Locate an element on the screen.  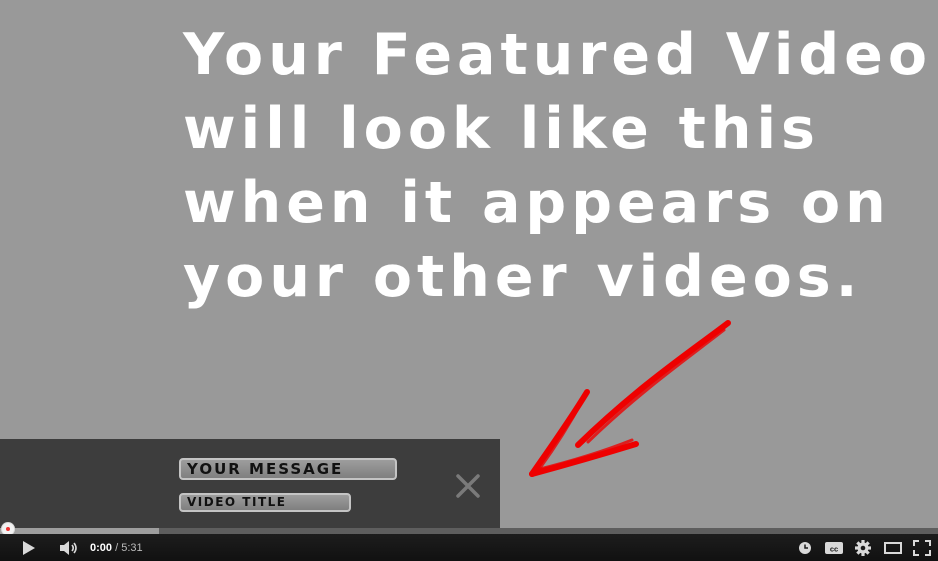
current-time: 0:00 is located at coordinates (101, 548).